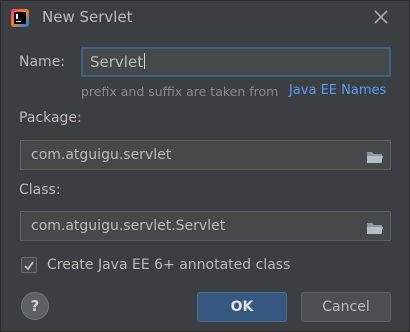  I want to click on class-field-value: com.atguigu.servlet.Servlet, so click(128, 226).